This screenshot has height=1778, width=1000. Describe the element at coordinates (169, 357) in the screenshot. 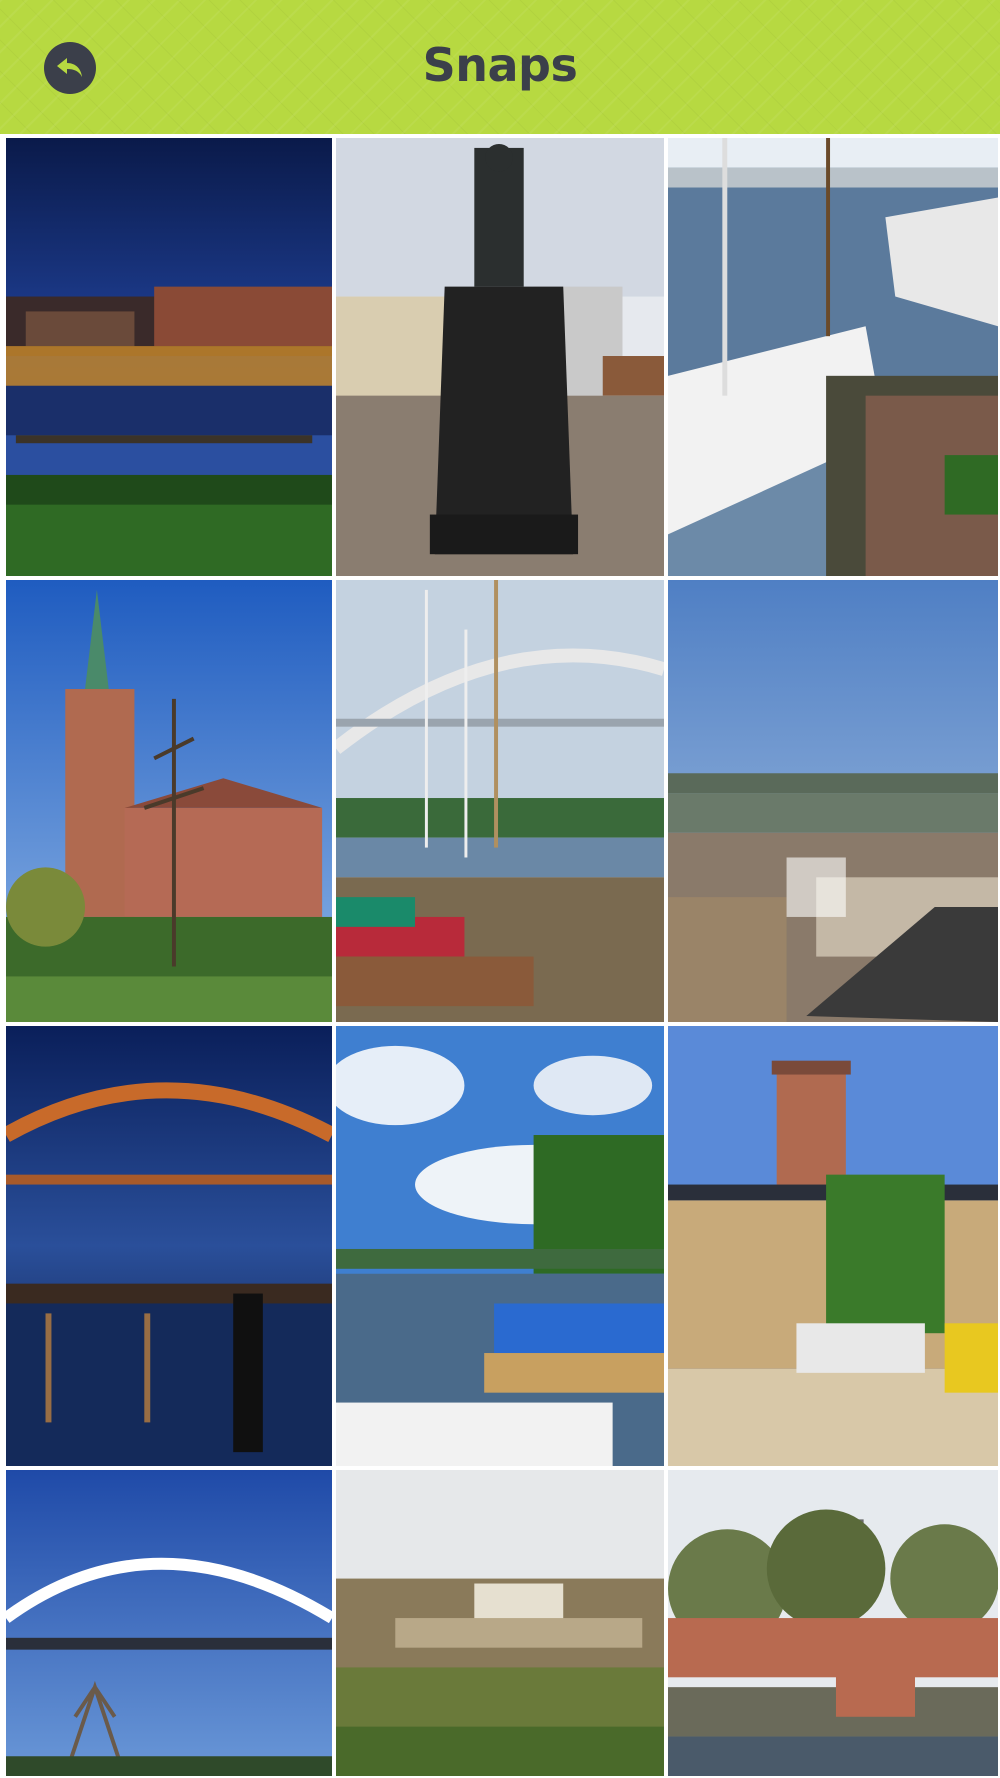

I see `photo-tile-harbor-night` at that location.